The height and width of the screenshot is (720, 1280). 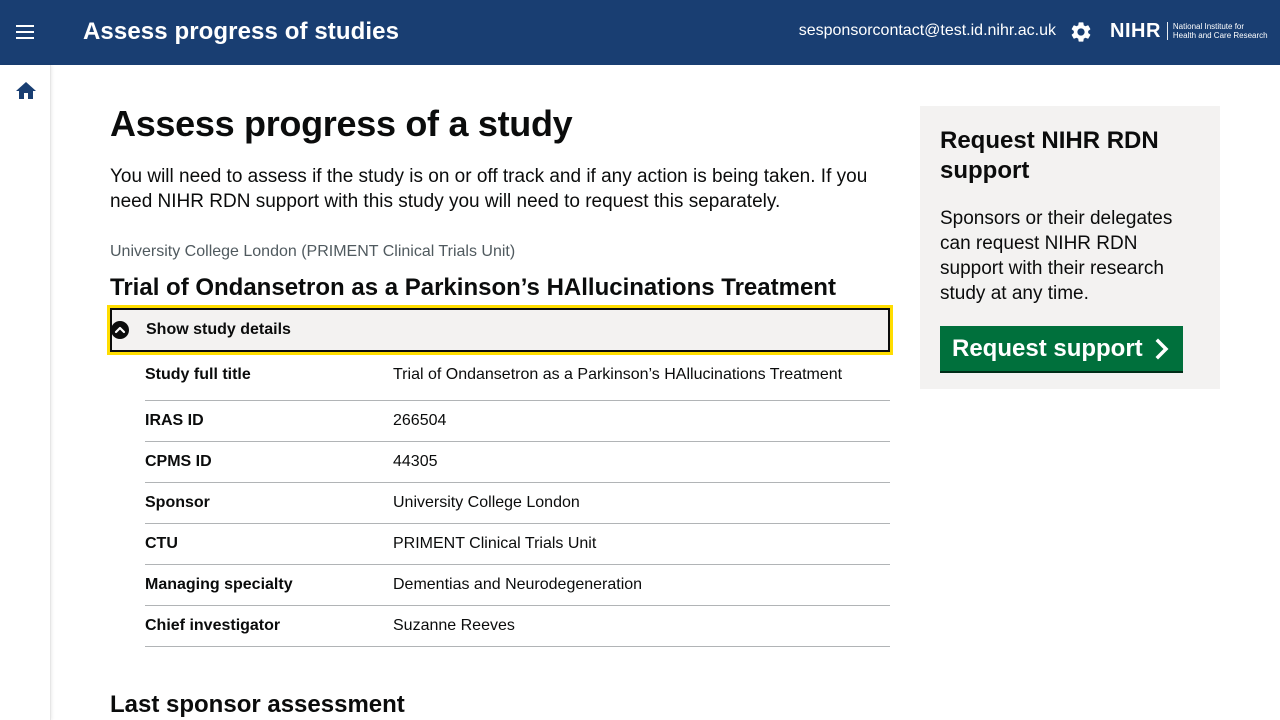 What do you see at coordinates (1047, 348) in the screenshot?
I see `button-label: Request support` at bounding box center [1047, 348].